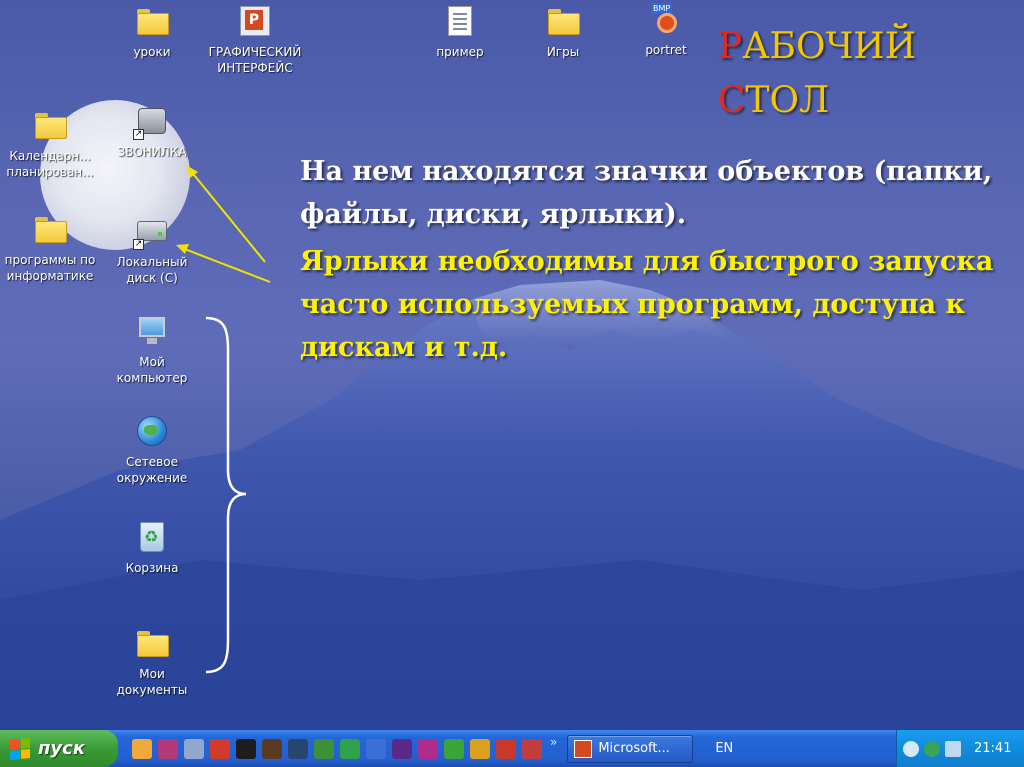 The image size is (1024, 767). I want to click on icon-label: Мой компьютер, so click(152, 370).